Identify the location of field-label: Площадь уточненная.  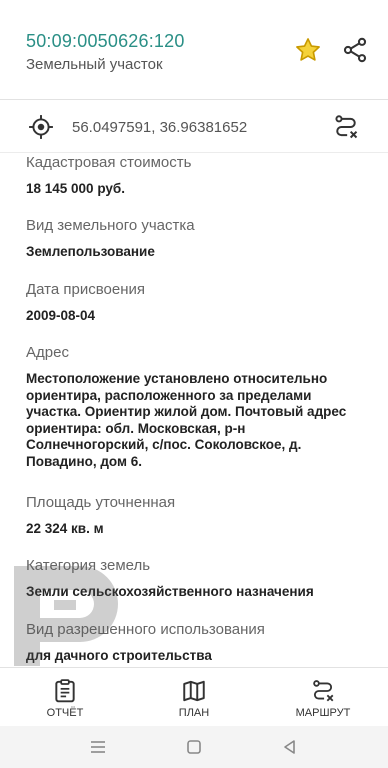
(101, 502).